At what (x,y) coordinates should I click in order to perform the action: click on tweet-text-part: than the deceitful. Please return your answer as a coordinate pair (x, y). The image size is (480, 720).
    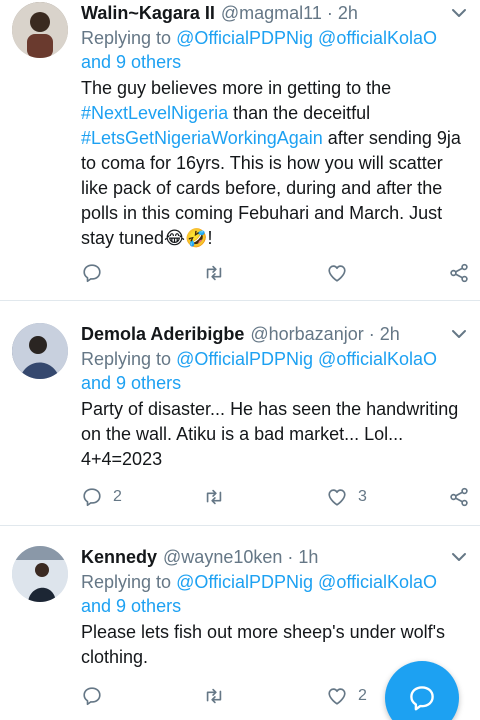
    Looking at the image, I should click on (299, 113).